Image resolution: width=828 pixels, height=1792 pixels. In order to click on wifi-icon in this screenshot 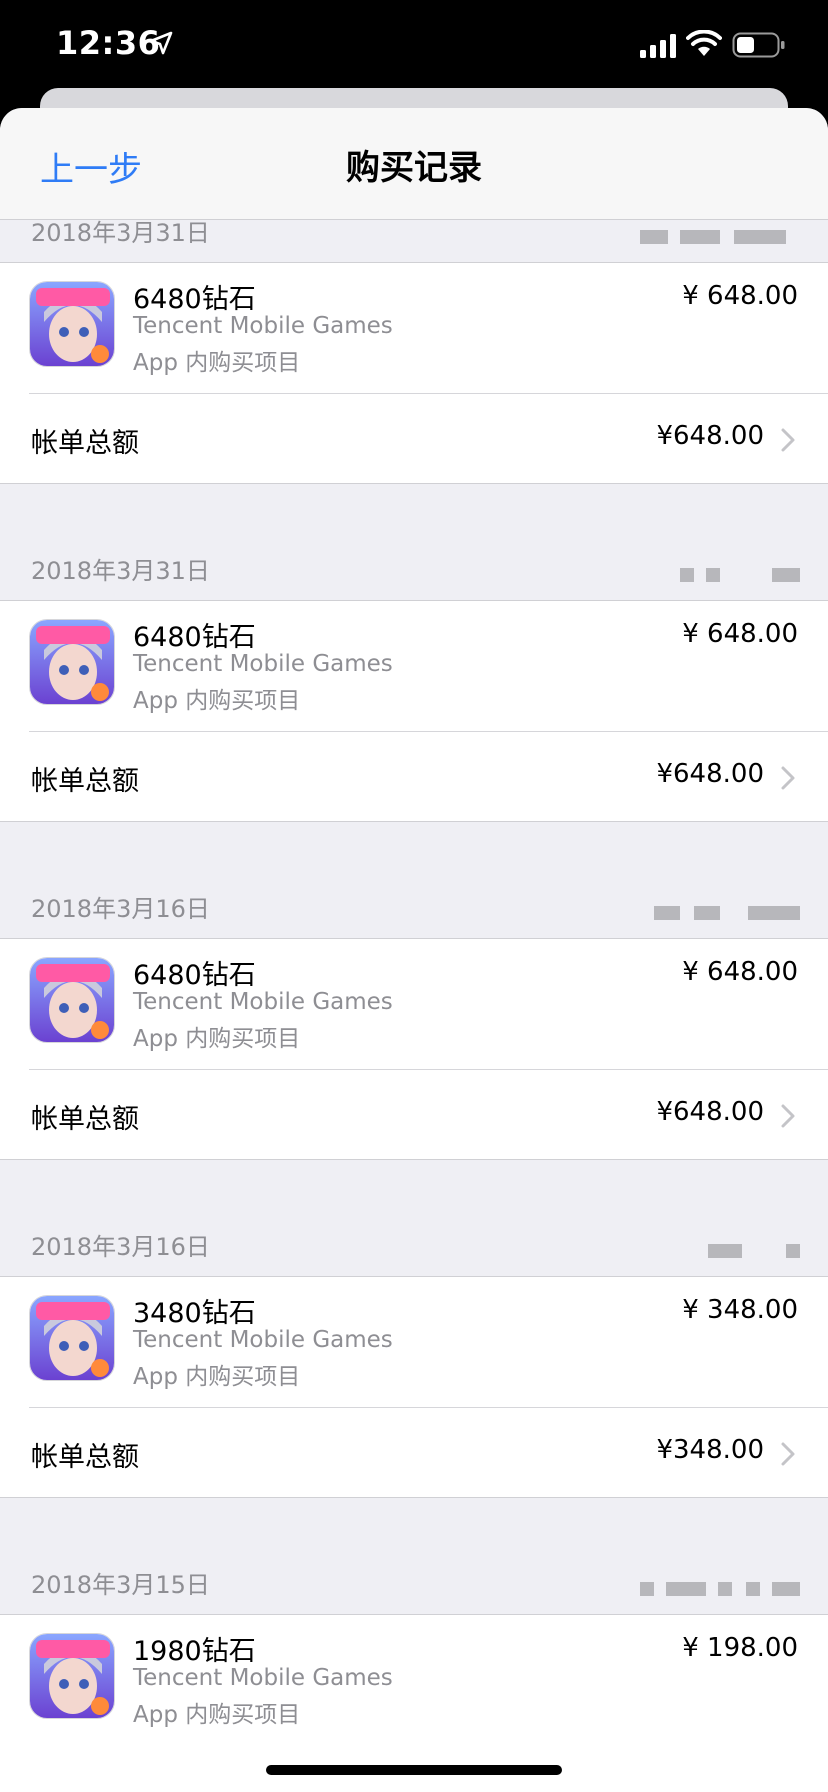, I will do `click(704, 43)`.